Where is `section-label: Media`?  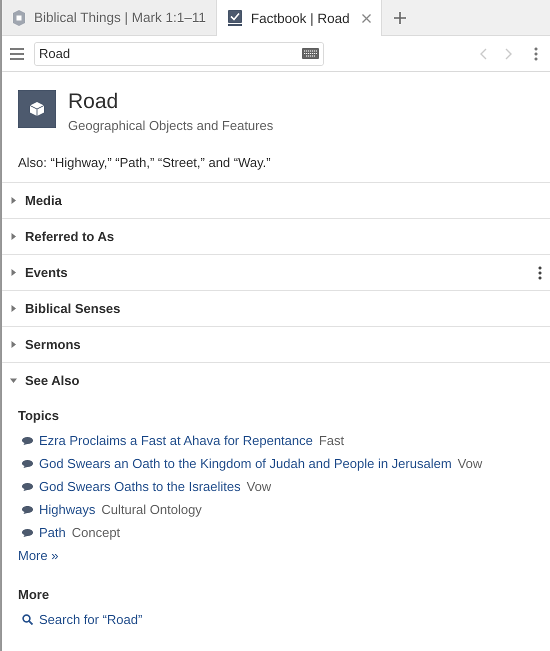
section-label: Media is located at coordinates (44, 200).